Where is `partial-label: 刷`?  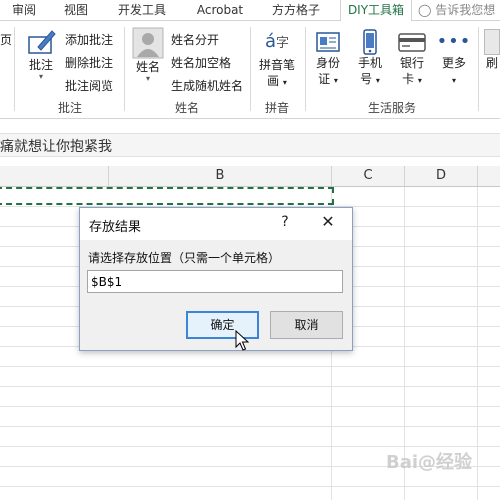 partial-label: 刷 is located at coordinates (491, 63).